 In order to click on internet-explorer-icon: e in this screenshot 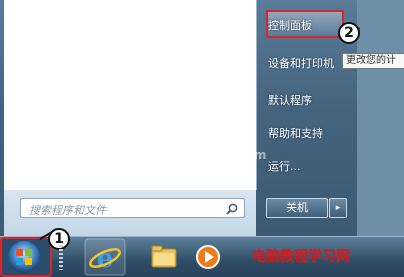, I will do `click(105, 257)`.